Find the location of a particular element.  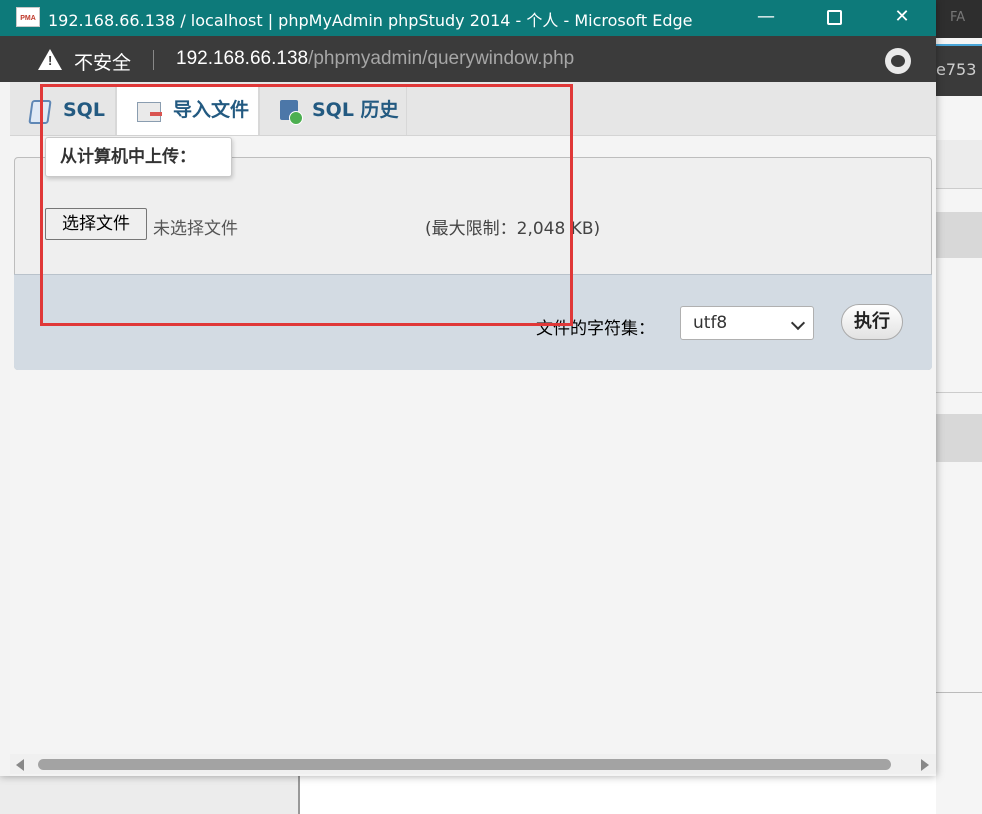

warning-icon-mark: ! is located at coordinates (50, 60).